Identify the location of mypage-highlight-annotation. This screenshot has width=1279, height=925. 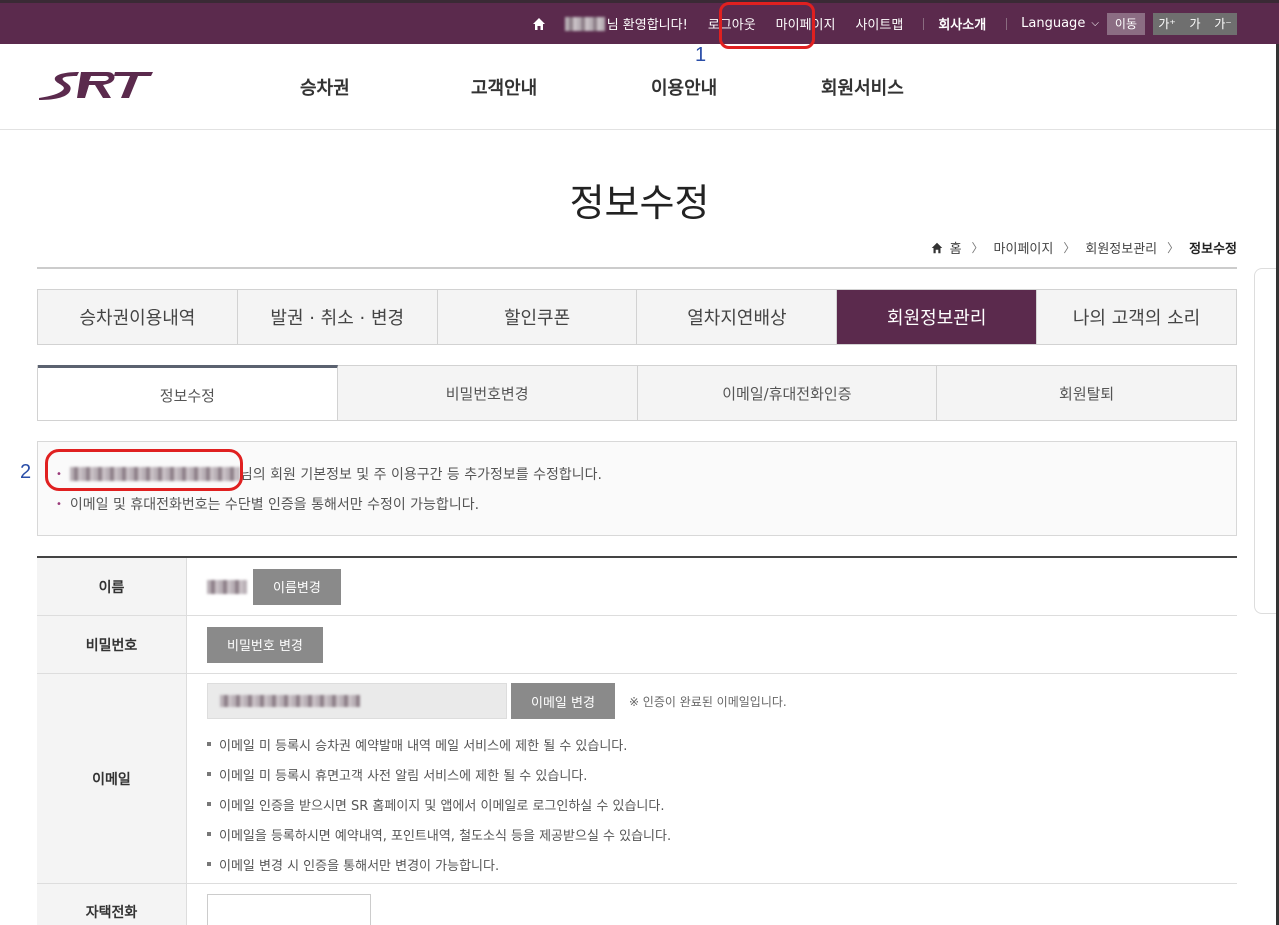
(767, 25).